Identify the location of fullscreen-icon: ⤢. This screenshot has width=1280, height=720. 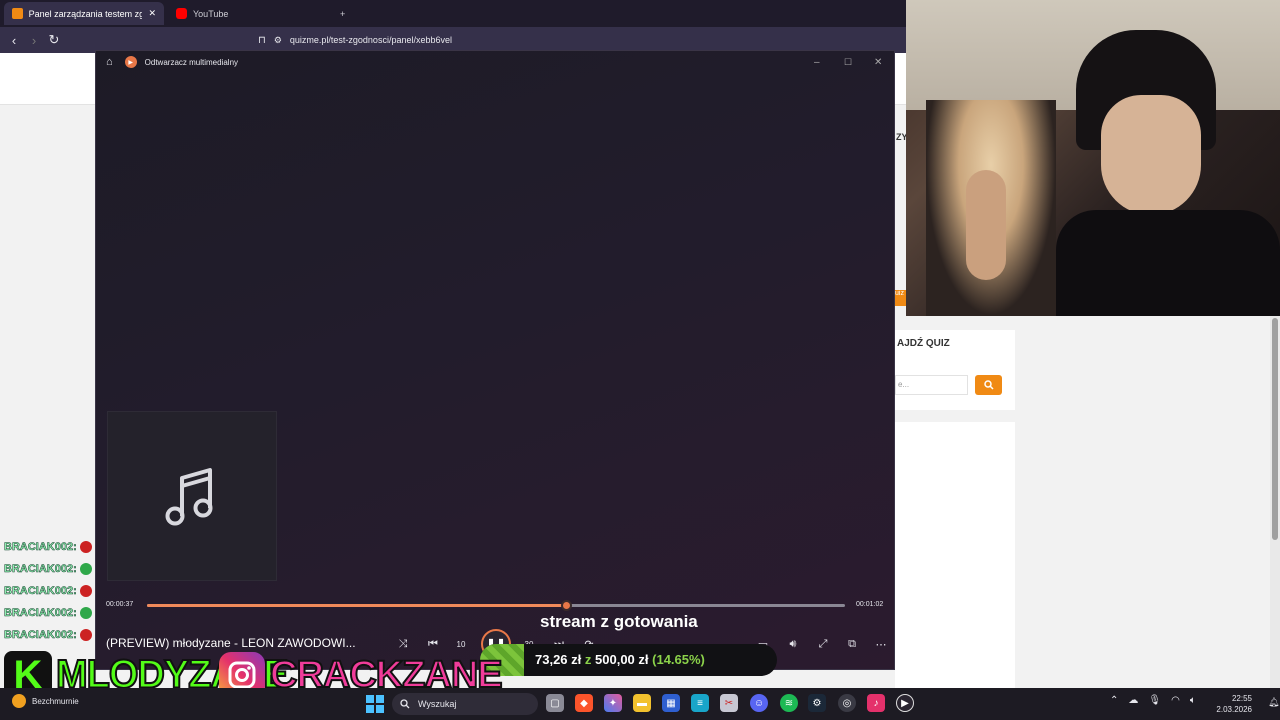
(823, 644).